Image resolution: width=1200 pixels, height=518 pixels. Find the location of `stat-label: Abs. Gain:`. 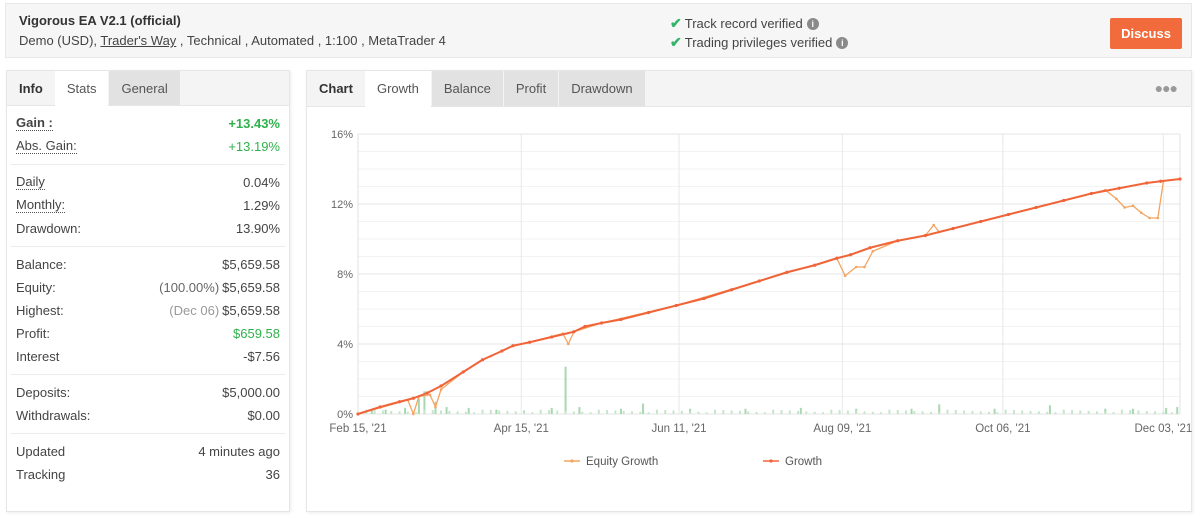

stat-label: Abs. Gain: is located at coordinates (46, 146).